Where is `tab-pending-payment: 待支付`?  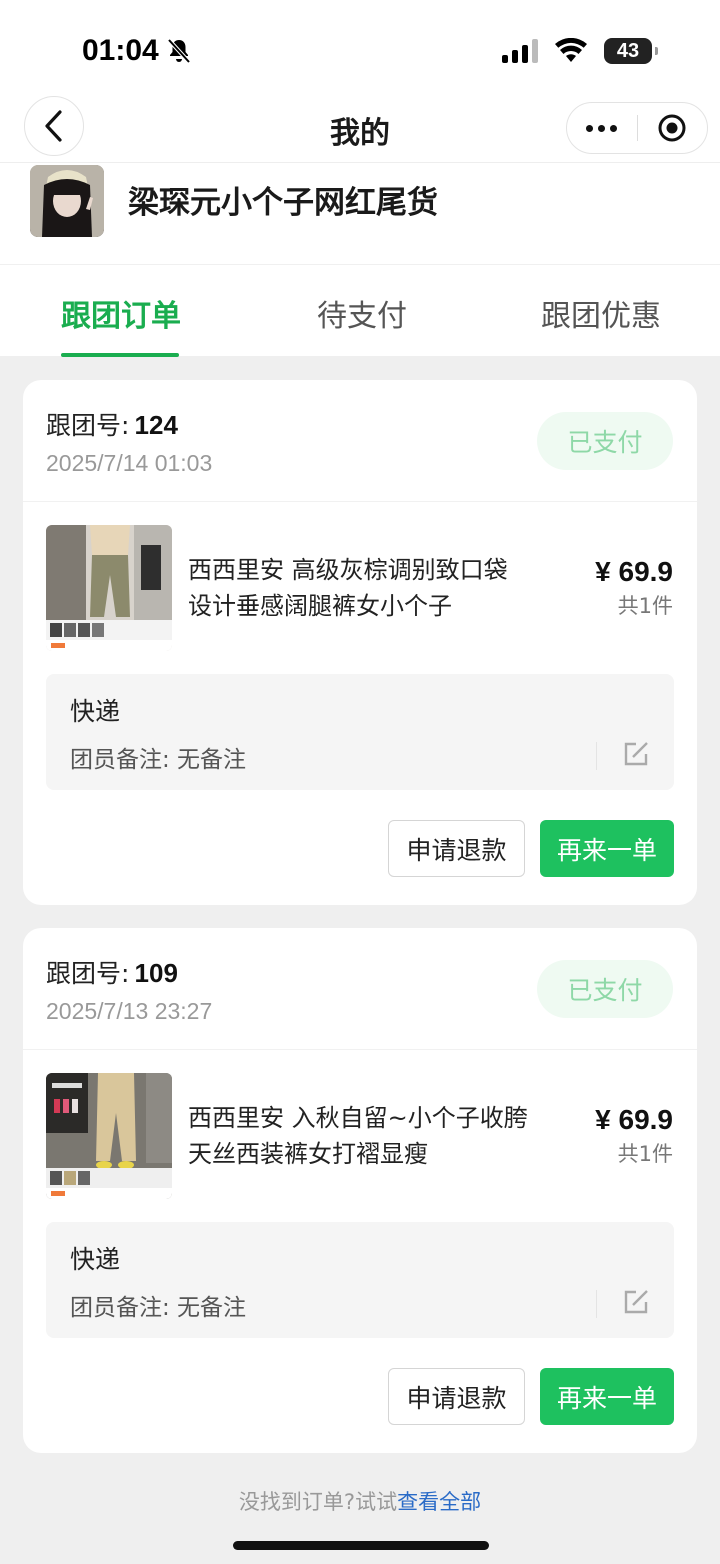
tab-pending-payment: 待支付 is located at coordinates (362, 313).